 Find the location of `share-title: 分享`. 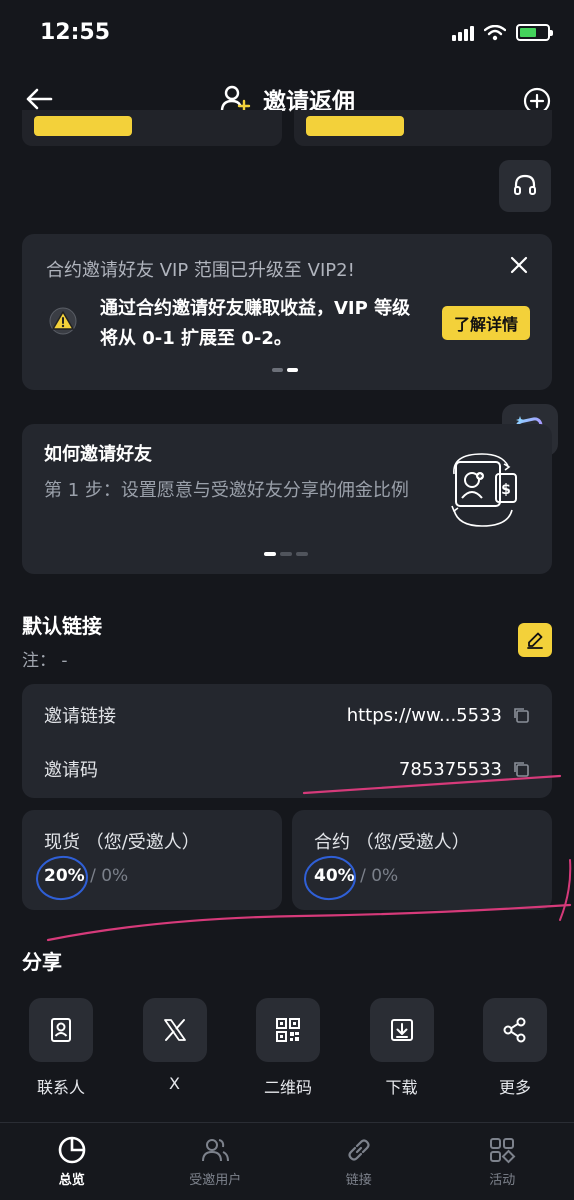

share-title: 分享 is located at coordinates (42, 962).